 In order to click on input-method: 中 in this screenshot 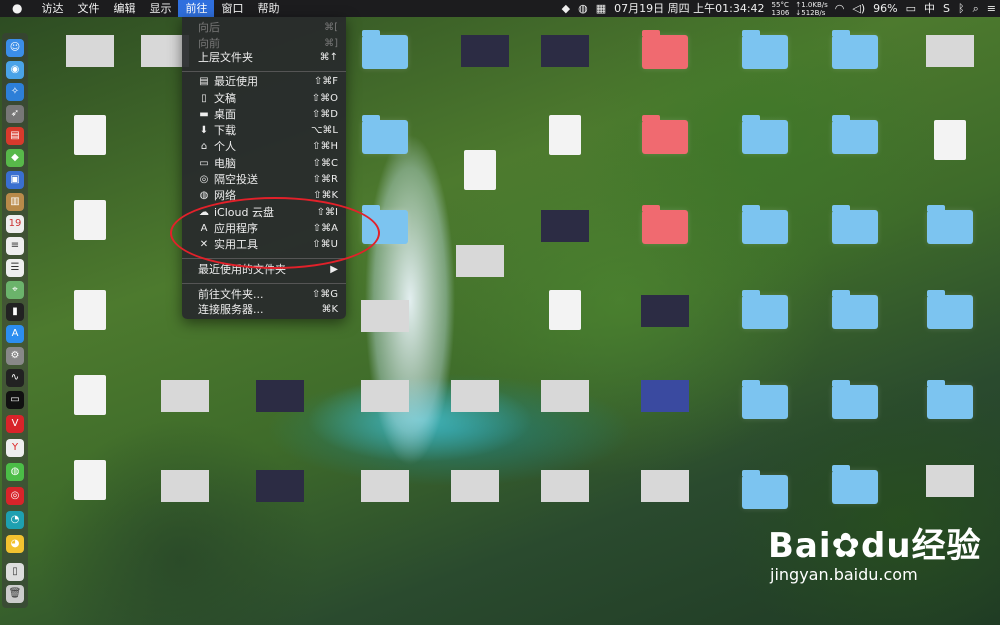, I will do `click(929, 8)`.